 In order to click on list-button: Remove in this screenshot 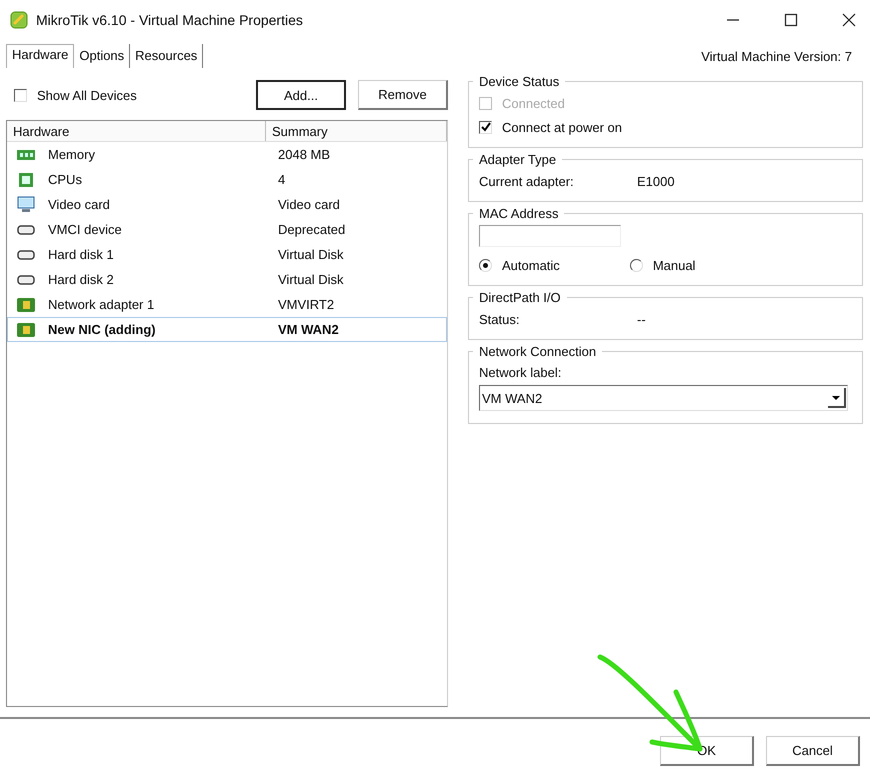, I will do `click(403, 95)`.